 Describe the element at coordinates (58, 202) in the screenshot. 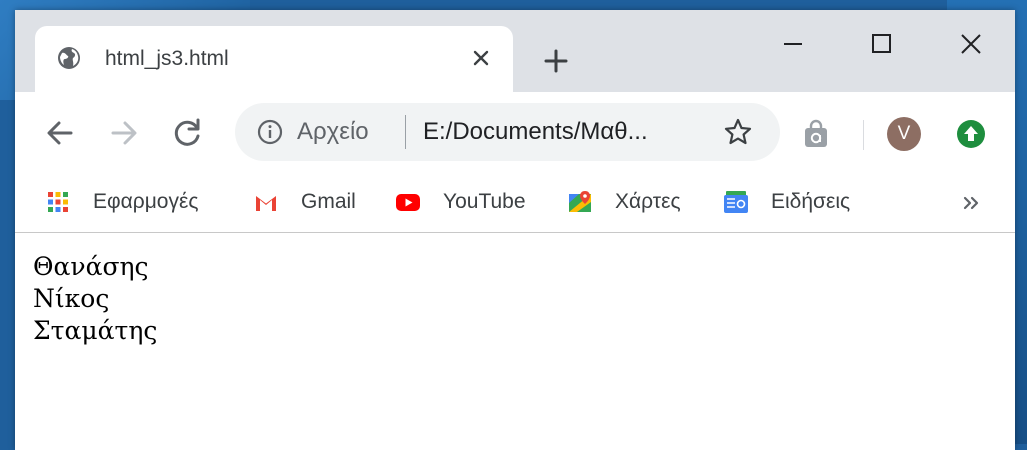

I see `apps-grid-icon` at that location.